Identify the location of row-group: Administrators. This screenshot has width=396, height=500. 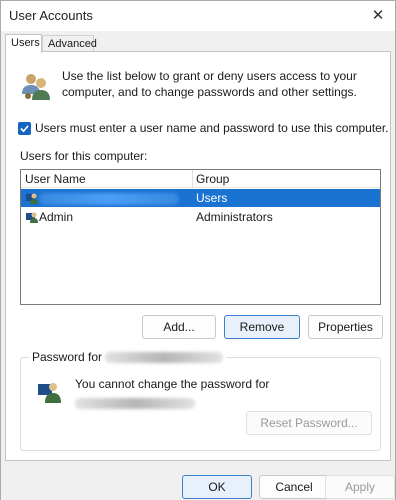
(234, 217).